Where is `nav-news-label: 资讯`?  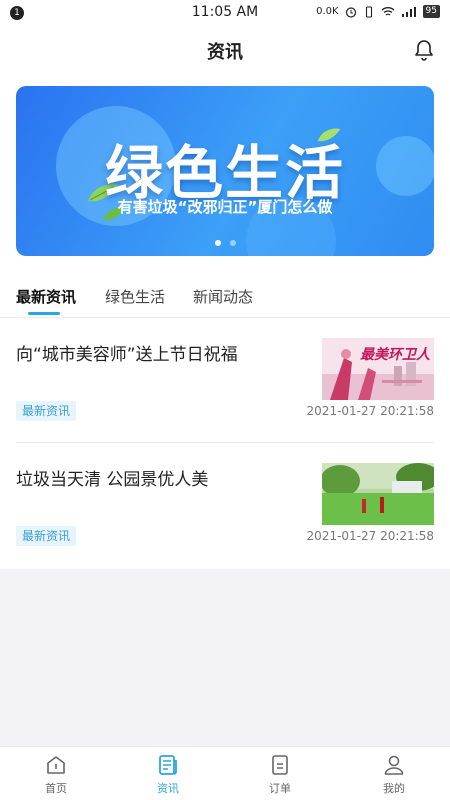
nav-news-label: 资讯 is located at coordinates (168, 788).